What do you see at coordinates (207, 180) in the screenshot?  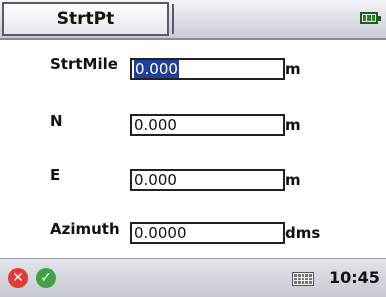 I see `e-field: 0.000` at bounding box center [207, 180].